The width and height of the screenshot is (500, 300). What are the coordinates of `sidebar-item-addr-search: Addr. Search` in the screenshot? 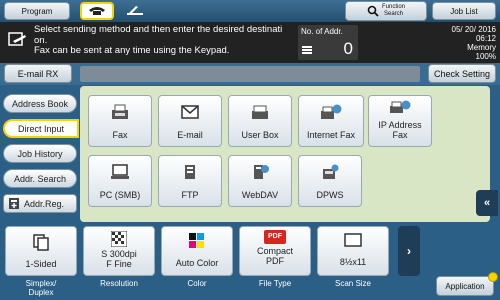 It's located at (40, 178).